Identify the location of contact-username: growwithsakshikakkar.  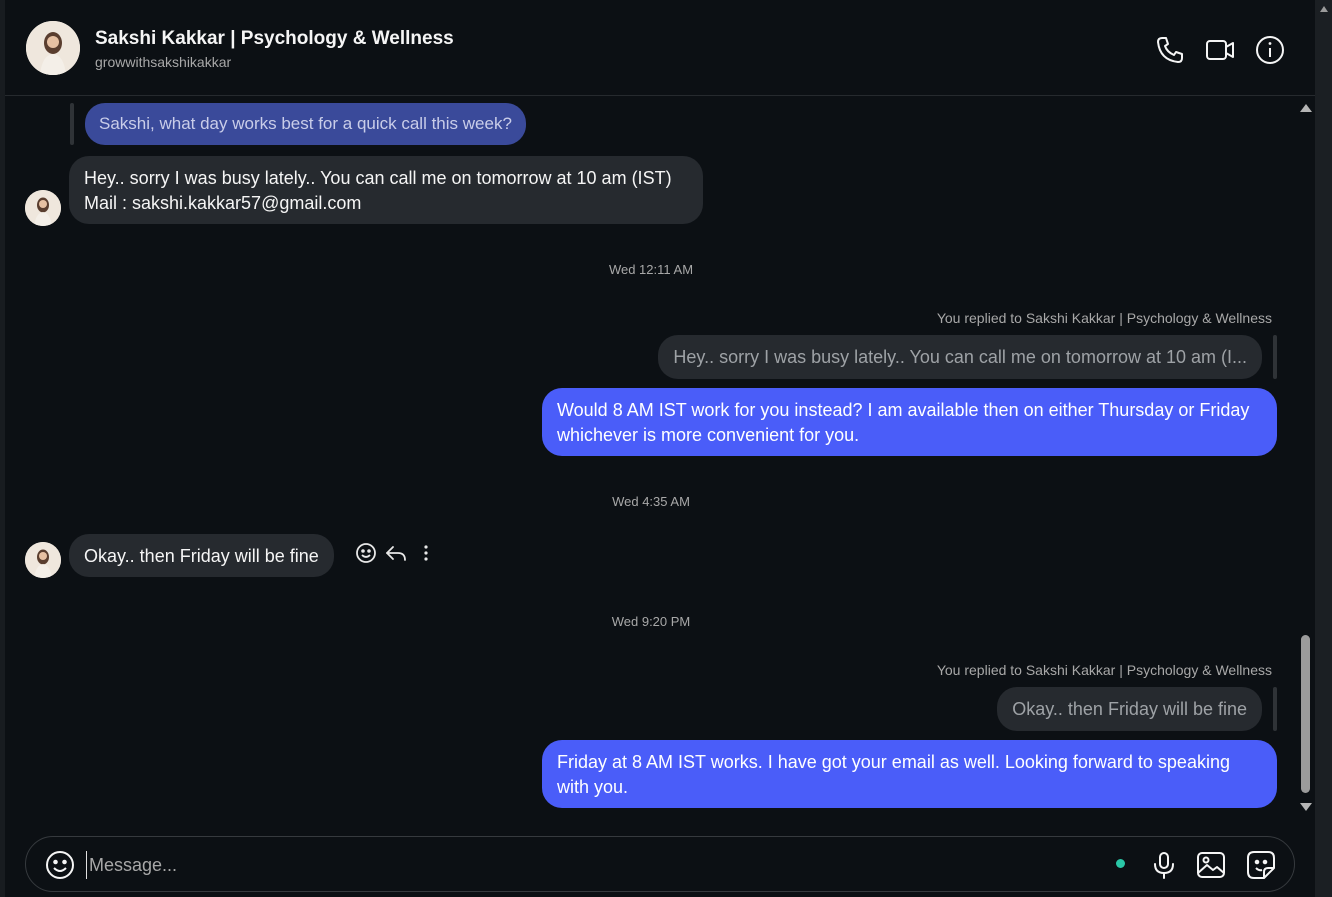
(163, 62).